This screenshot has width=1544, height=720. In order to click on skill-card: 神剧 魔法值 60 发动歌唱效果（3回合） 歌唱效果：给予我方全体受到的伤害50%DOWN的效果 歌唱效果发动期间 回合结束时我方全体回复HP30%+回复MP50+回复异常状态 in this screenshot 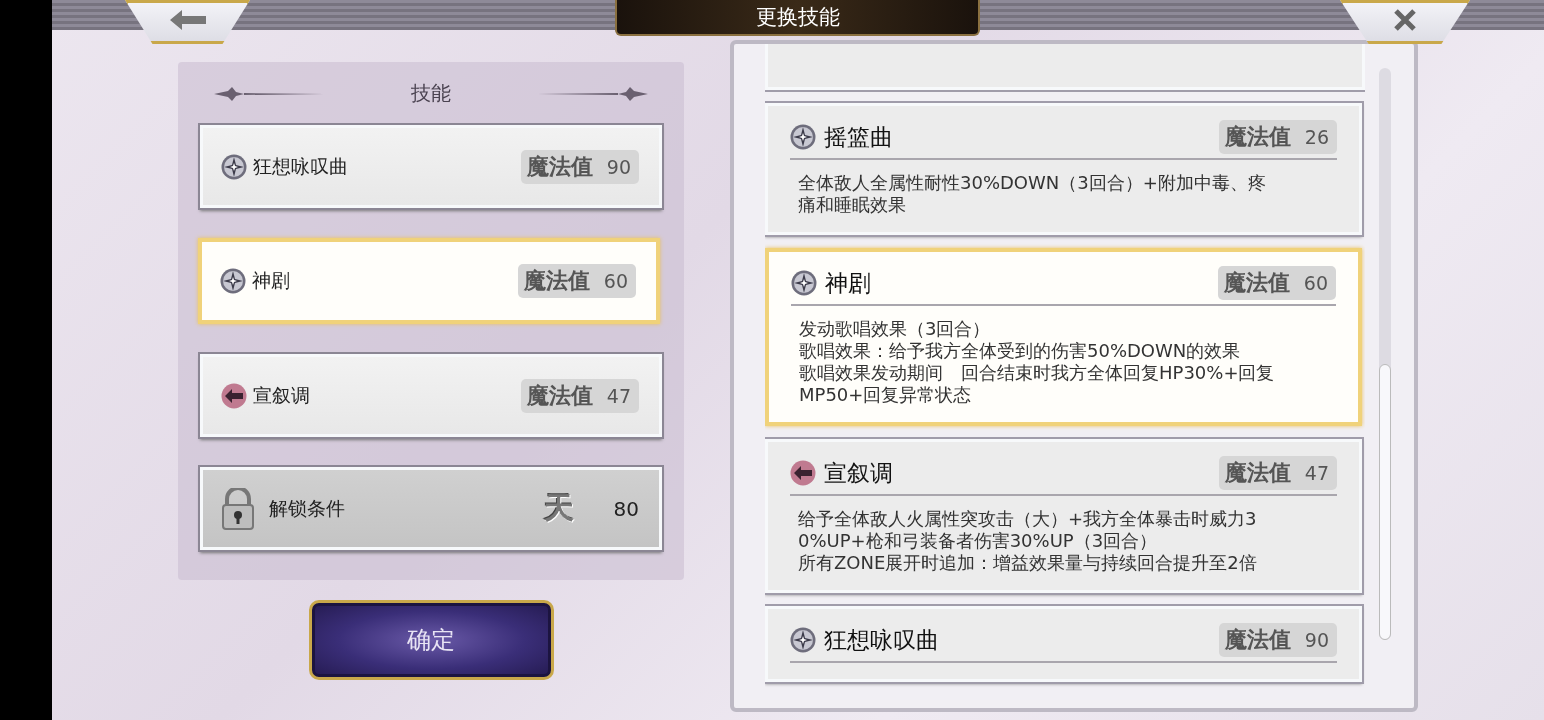, I will do `click(1063, 337)`.